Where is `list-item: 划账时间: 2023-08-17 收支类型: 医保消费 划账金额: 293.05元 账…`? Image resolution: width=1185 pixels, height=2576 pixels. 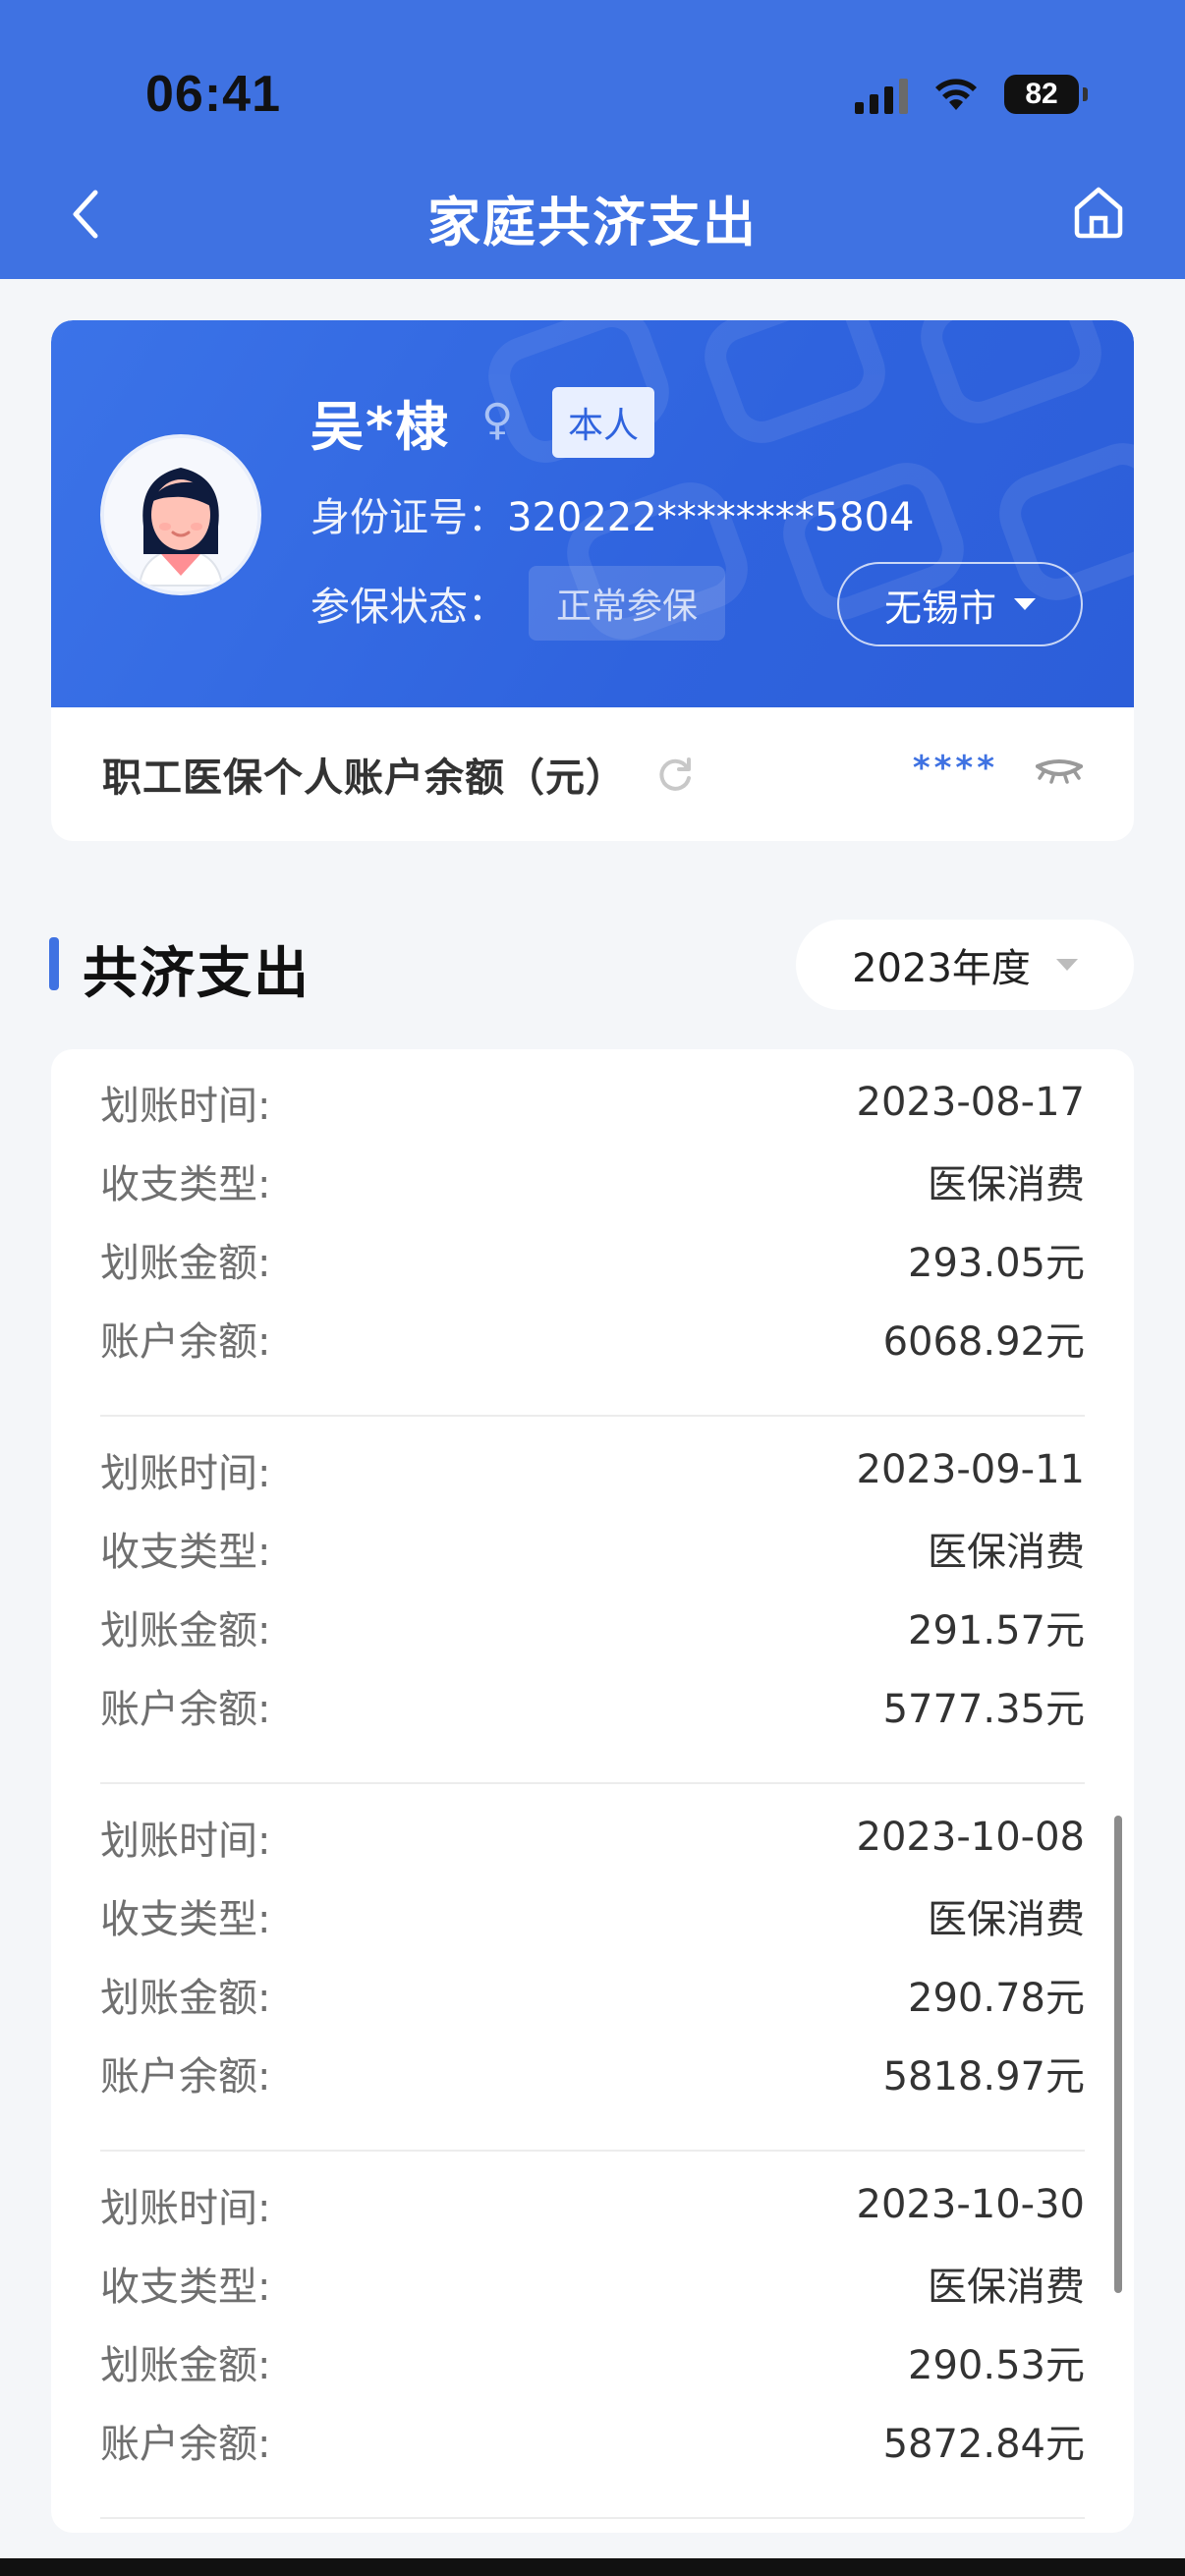 list-item: 划账时间: 2023-08-17 收支类型: 医保消费 划账金额: 293.05元 账… is located at coordinates (592, 1233).